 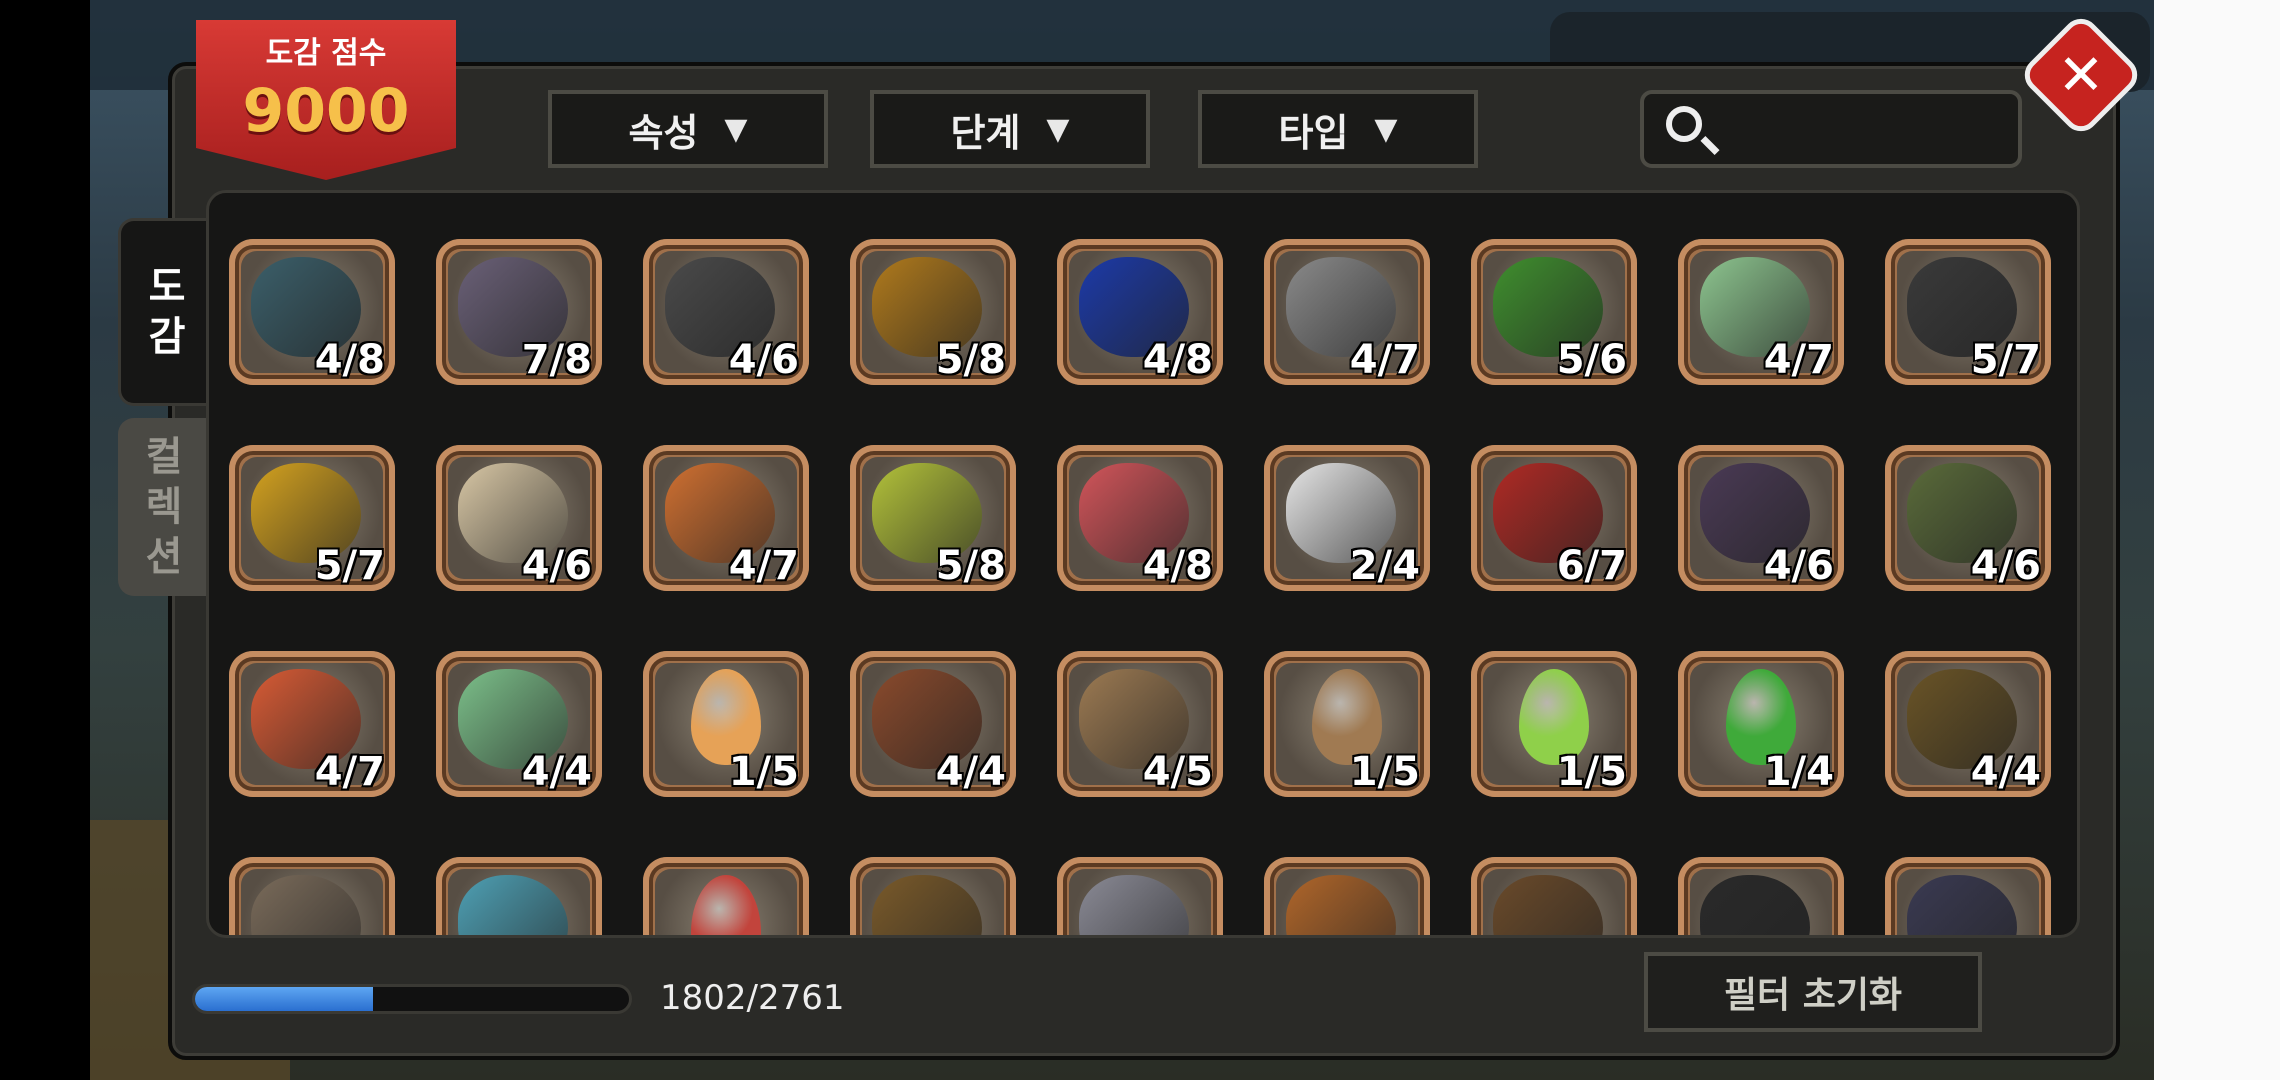 I want to click on tab-encyclopedia: 도 감, so click(x=165, y=312).